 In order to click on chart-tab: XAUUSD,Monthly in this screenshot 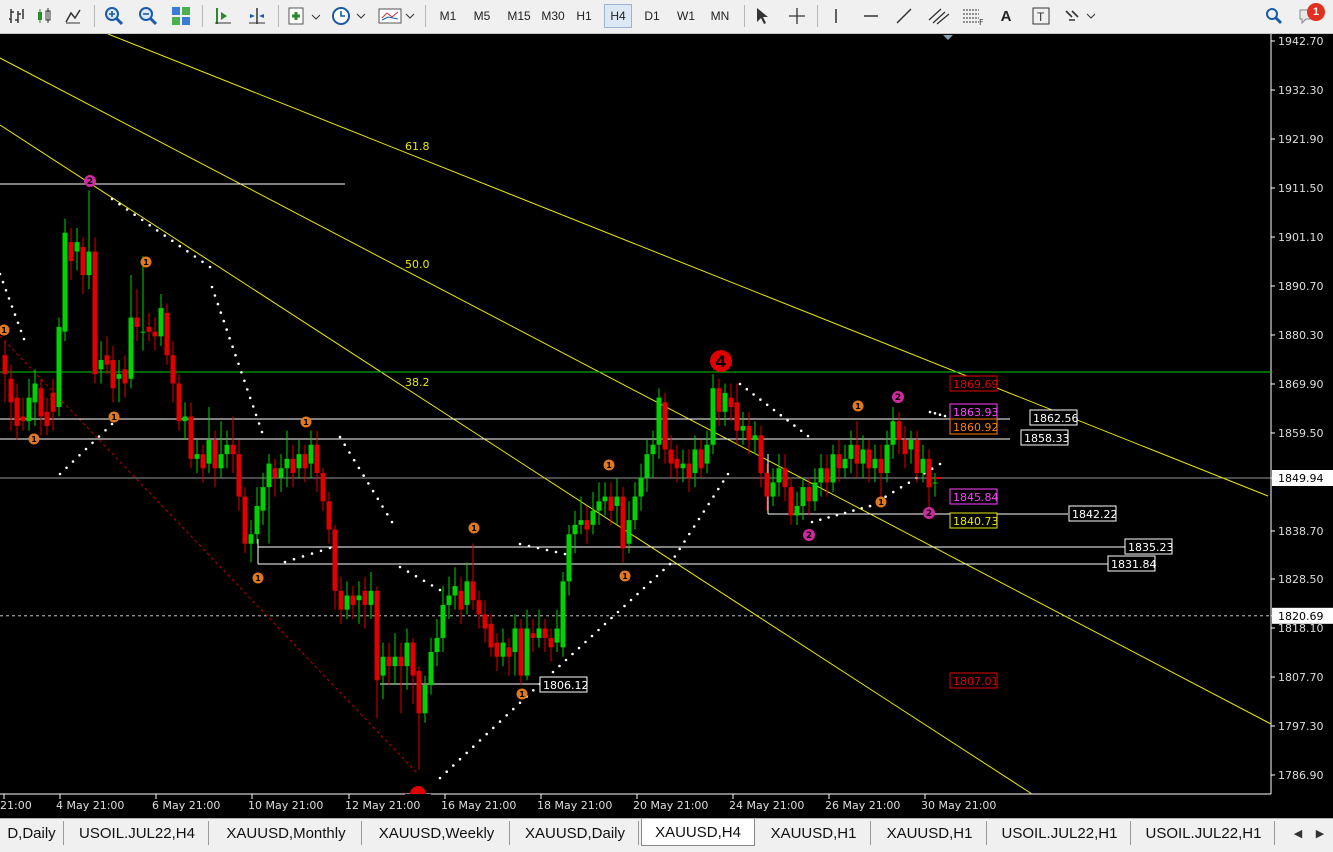, I will do `click(286, 833)`.